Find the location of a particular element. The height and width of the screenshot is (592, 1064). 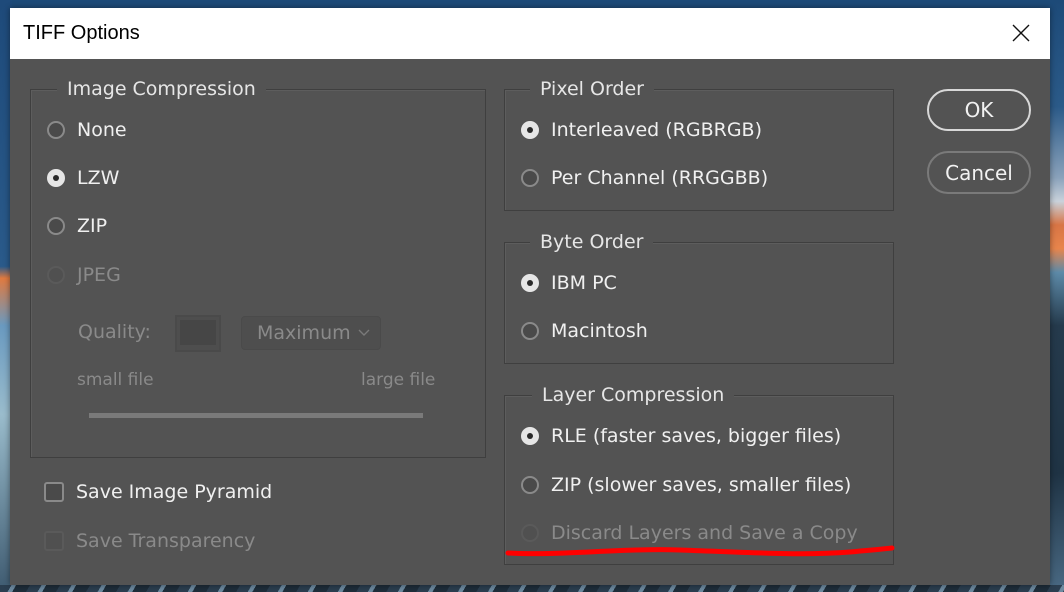

close-icon is located at coordinates (1021, 33).